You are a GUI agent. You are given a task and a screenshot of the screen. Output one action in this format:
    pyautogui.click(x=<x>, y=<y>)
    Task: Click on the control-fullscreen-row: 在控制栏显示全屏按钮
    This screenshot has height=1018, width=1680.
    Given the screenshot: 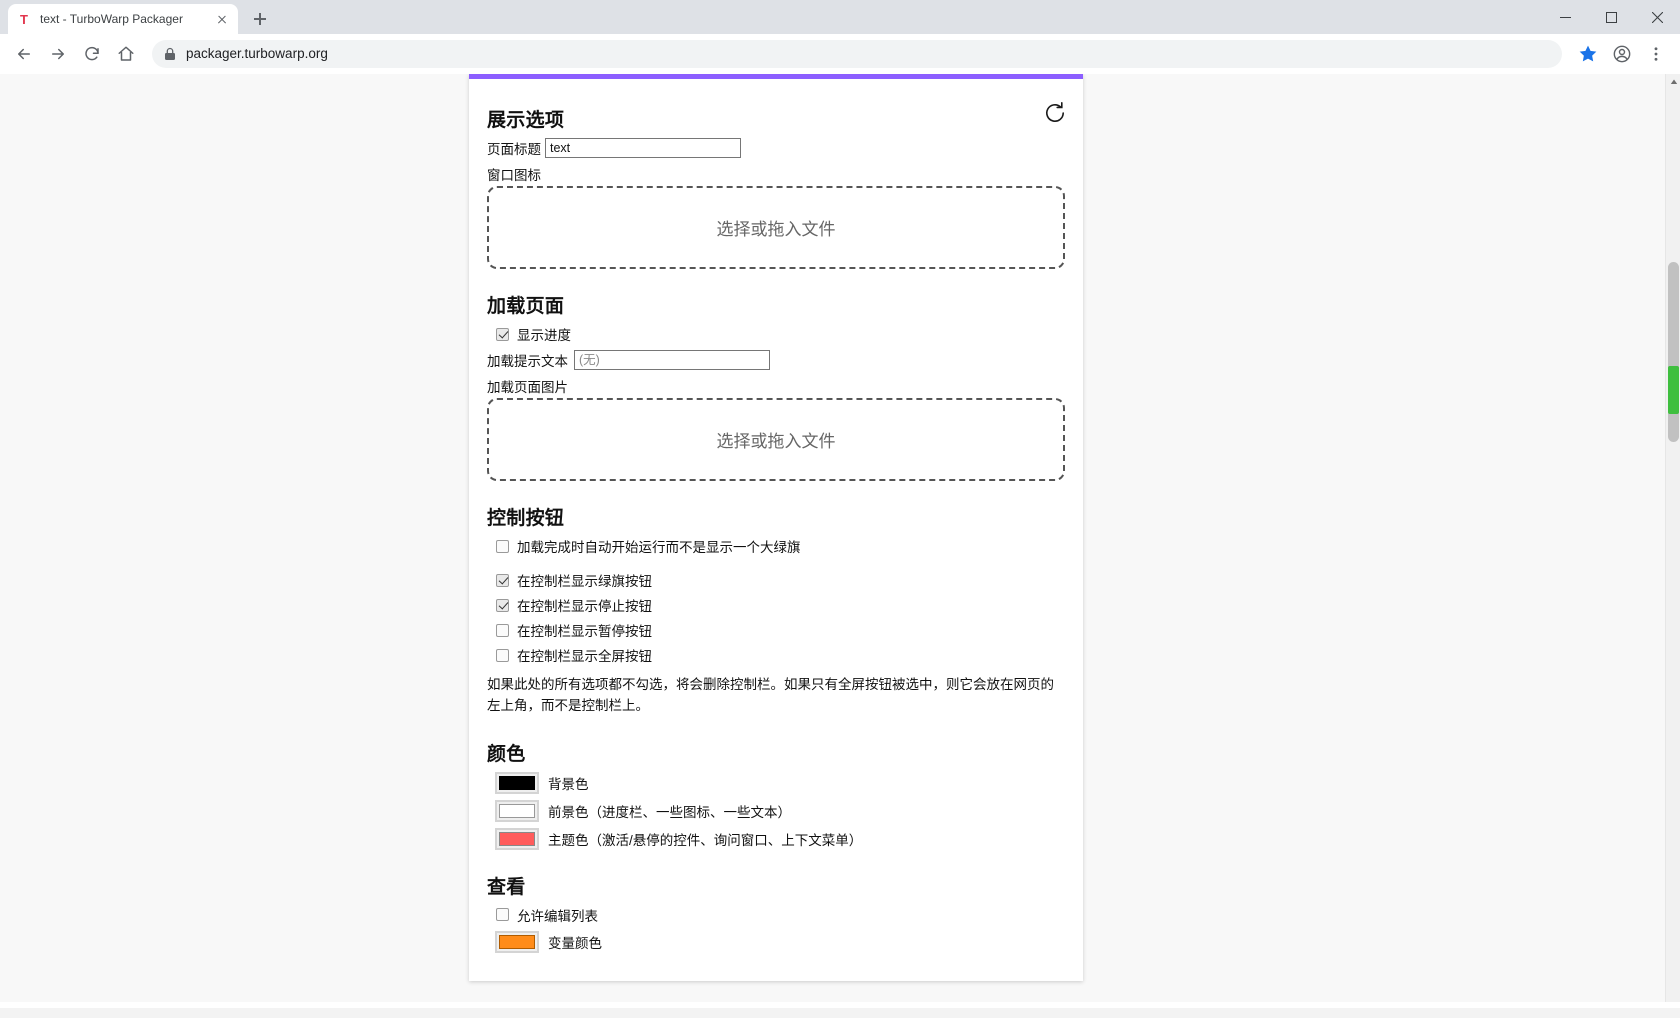 What is the action you would take?
    pyautogui.click(x=776, y=655)
    